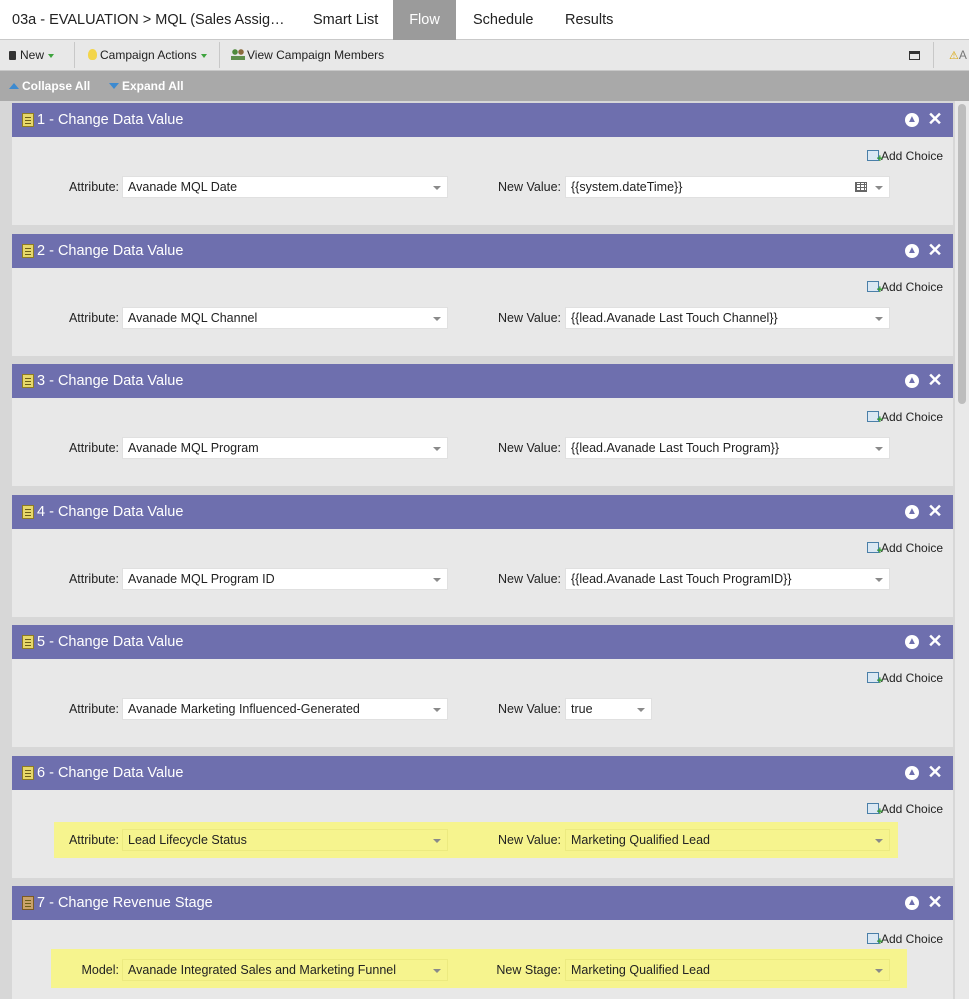  I want to click on calendar-icon, so click(861, 187).